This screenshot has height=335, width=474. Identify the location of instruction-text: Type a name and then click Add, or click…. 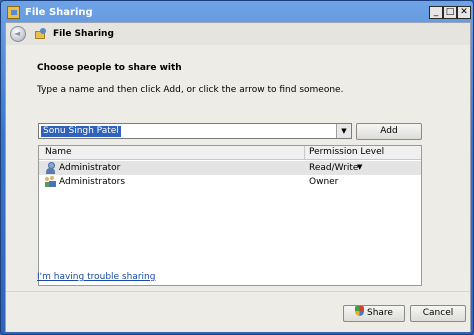
(190, 90).